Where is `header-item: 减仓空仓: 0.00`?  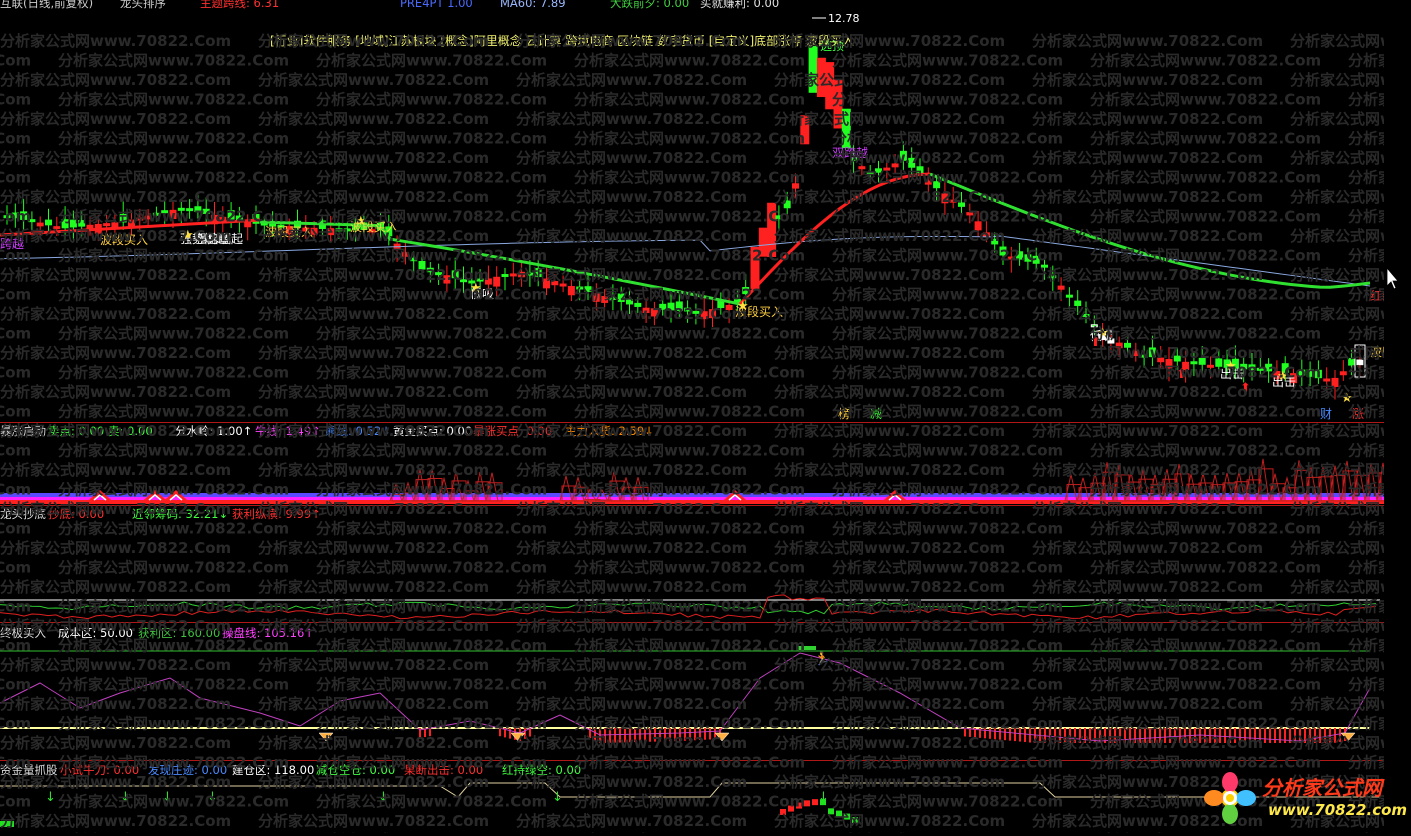 header-item: 减仓空仓: 0.00 is located at coordinates (356, 770).